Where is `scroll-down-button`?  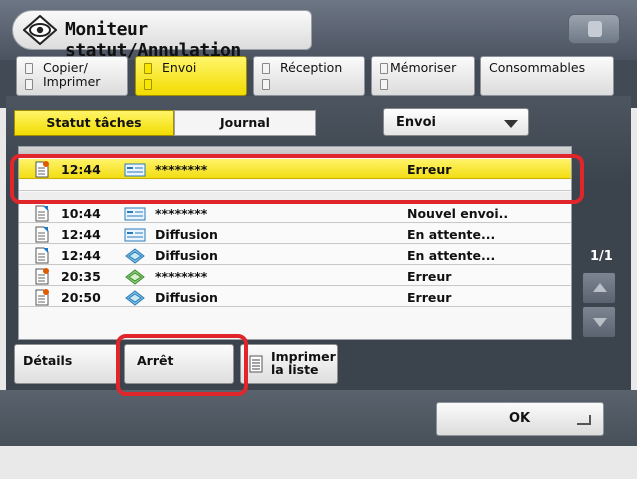 scroll-down-button is located at coordinates (599, 322).